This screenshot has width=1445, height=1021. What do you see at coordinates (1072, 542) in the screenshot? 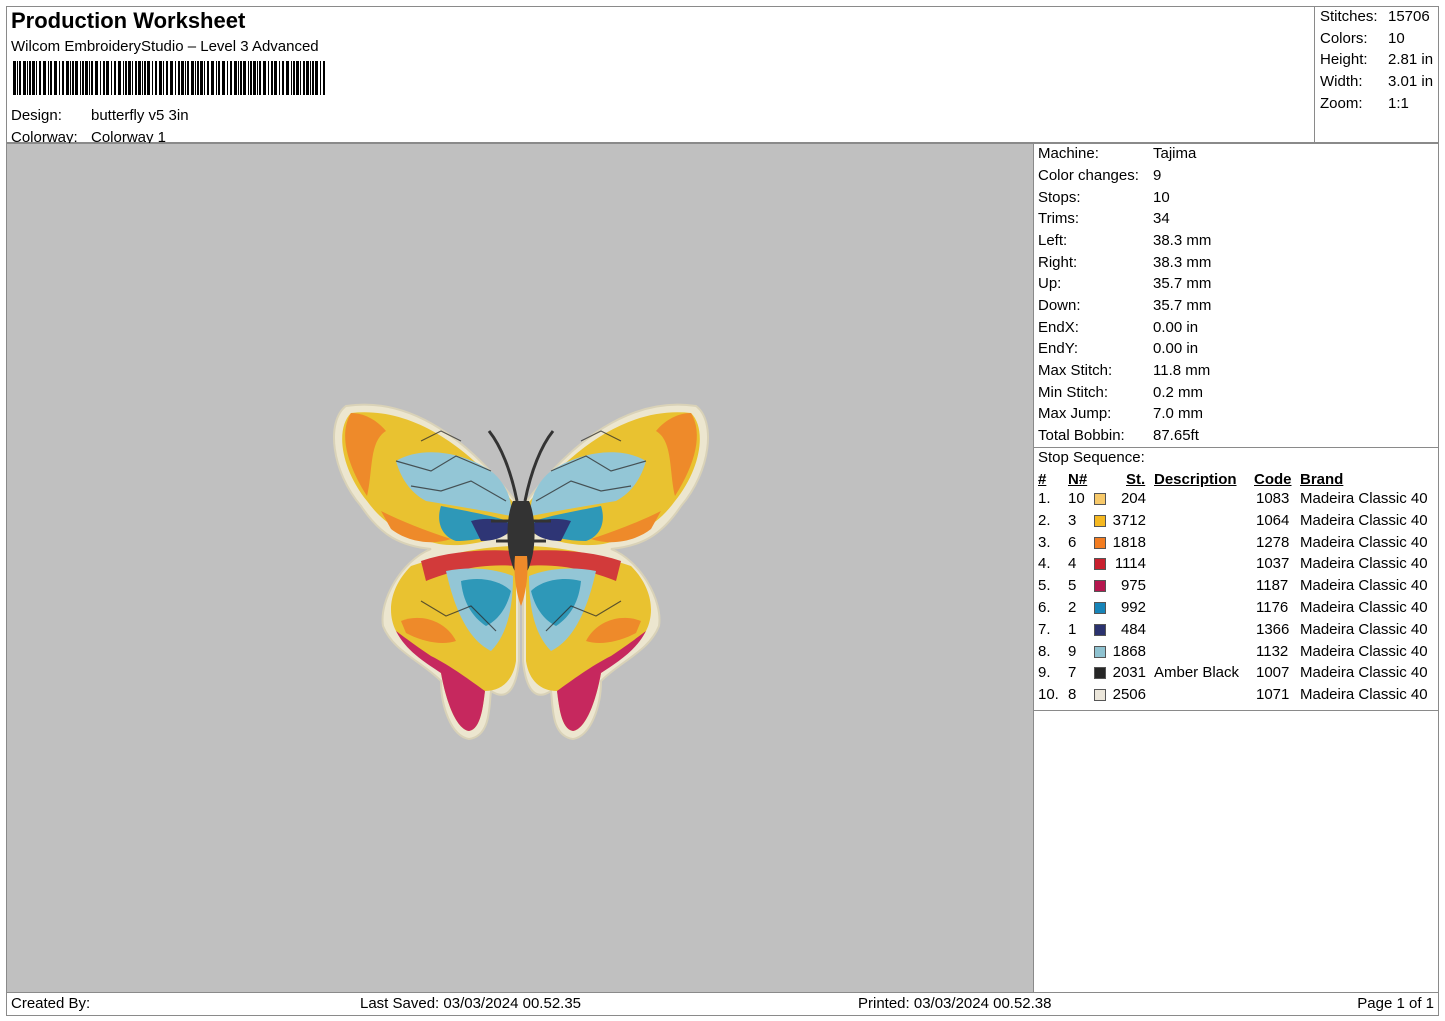
I see `needle-num: 6` at bounding box center [1072, 542].